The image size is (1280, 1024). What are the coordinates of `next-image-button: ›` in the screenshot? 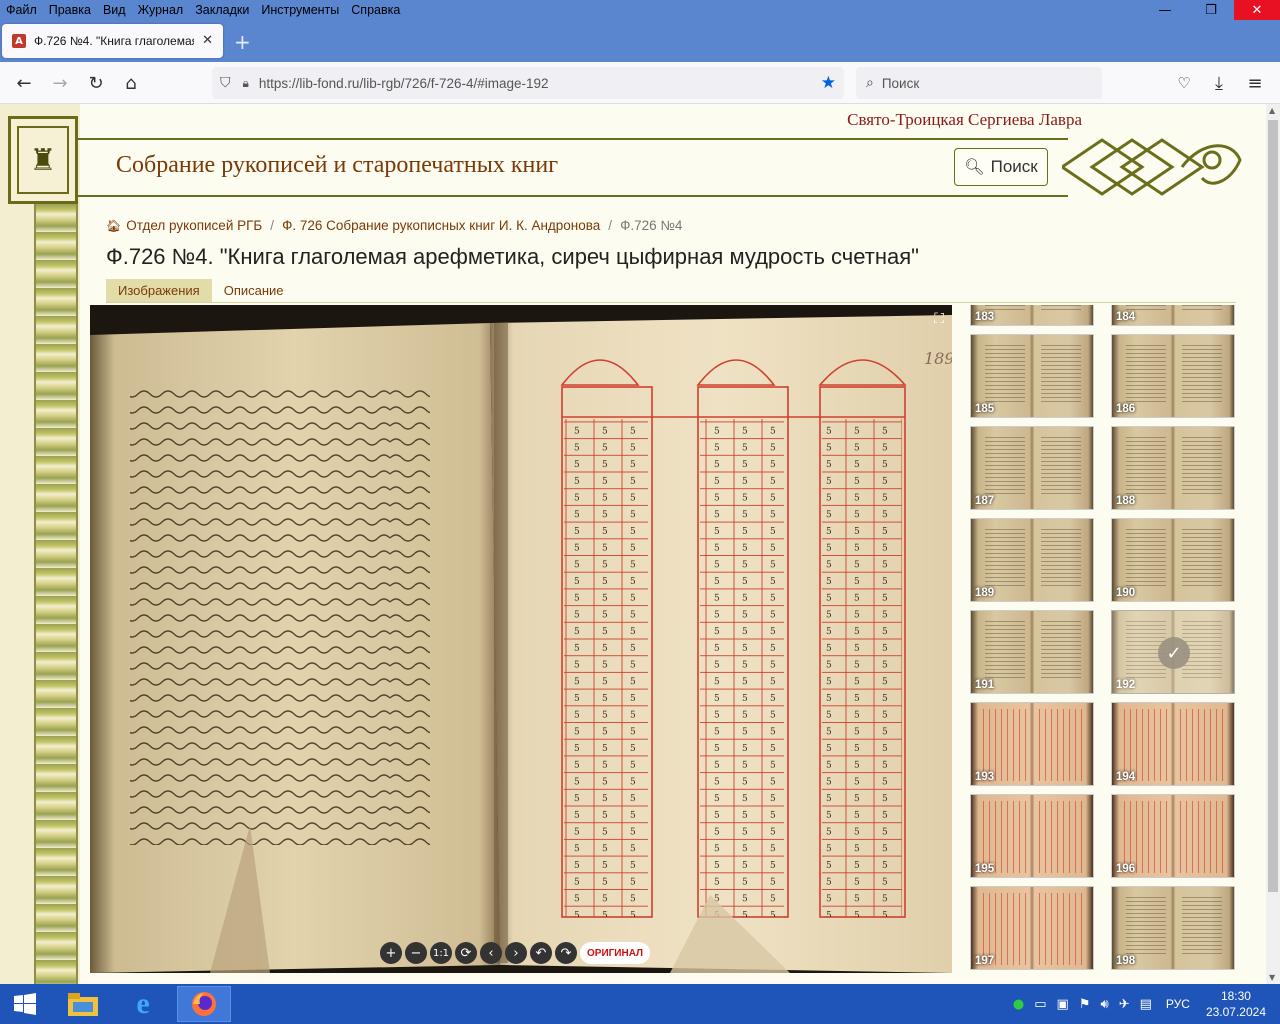 It's located at (516, 953).